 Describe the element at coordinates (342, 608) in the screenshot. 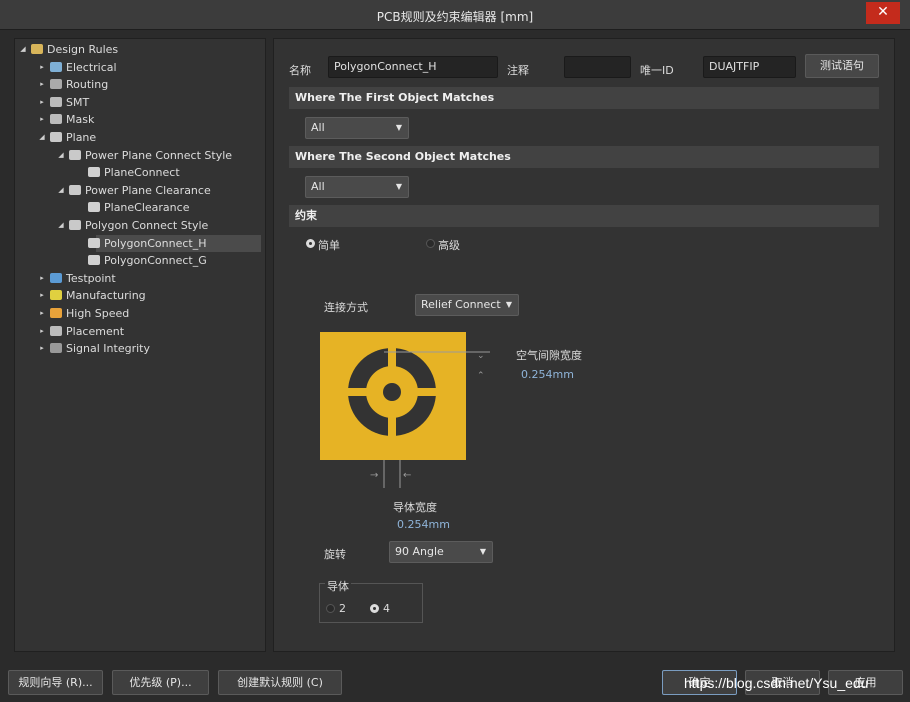

I see `conductors-2-label: 2` at that location.